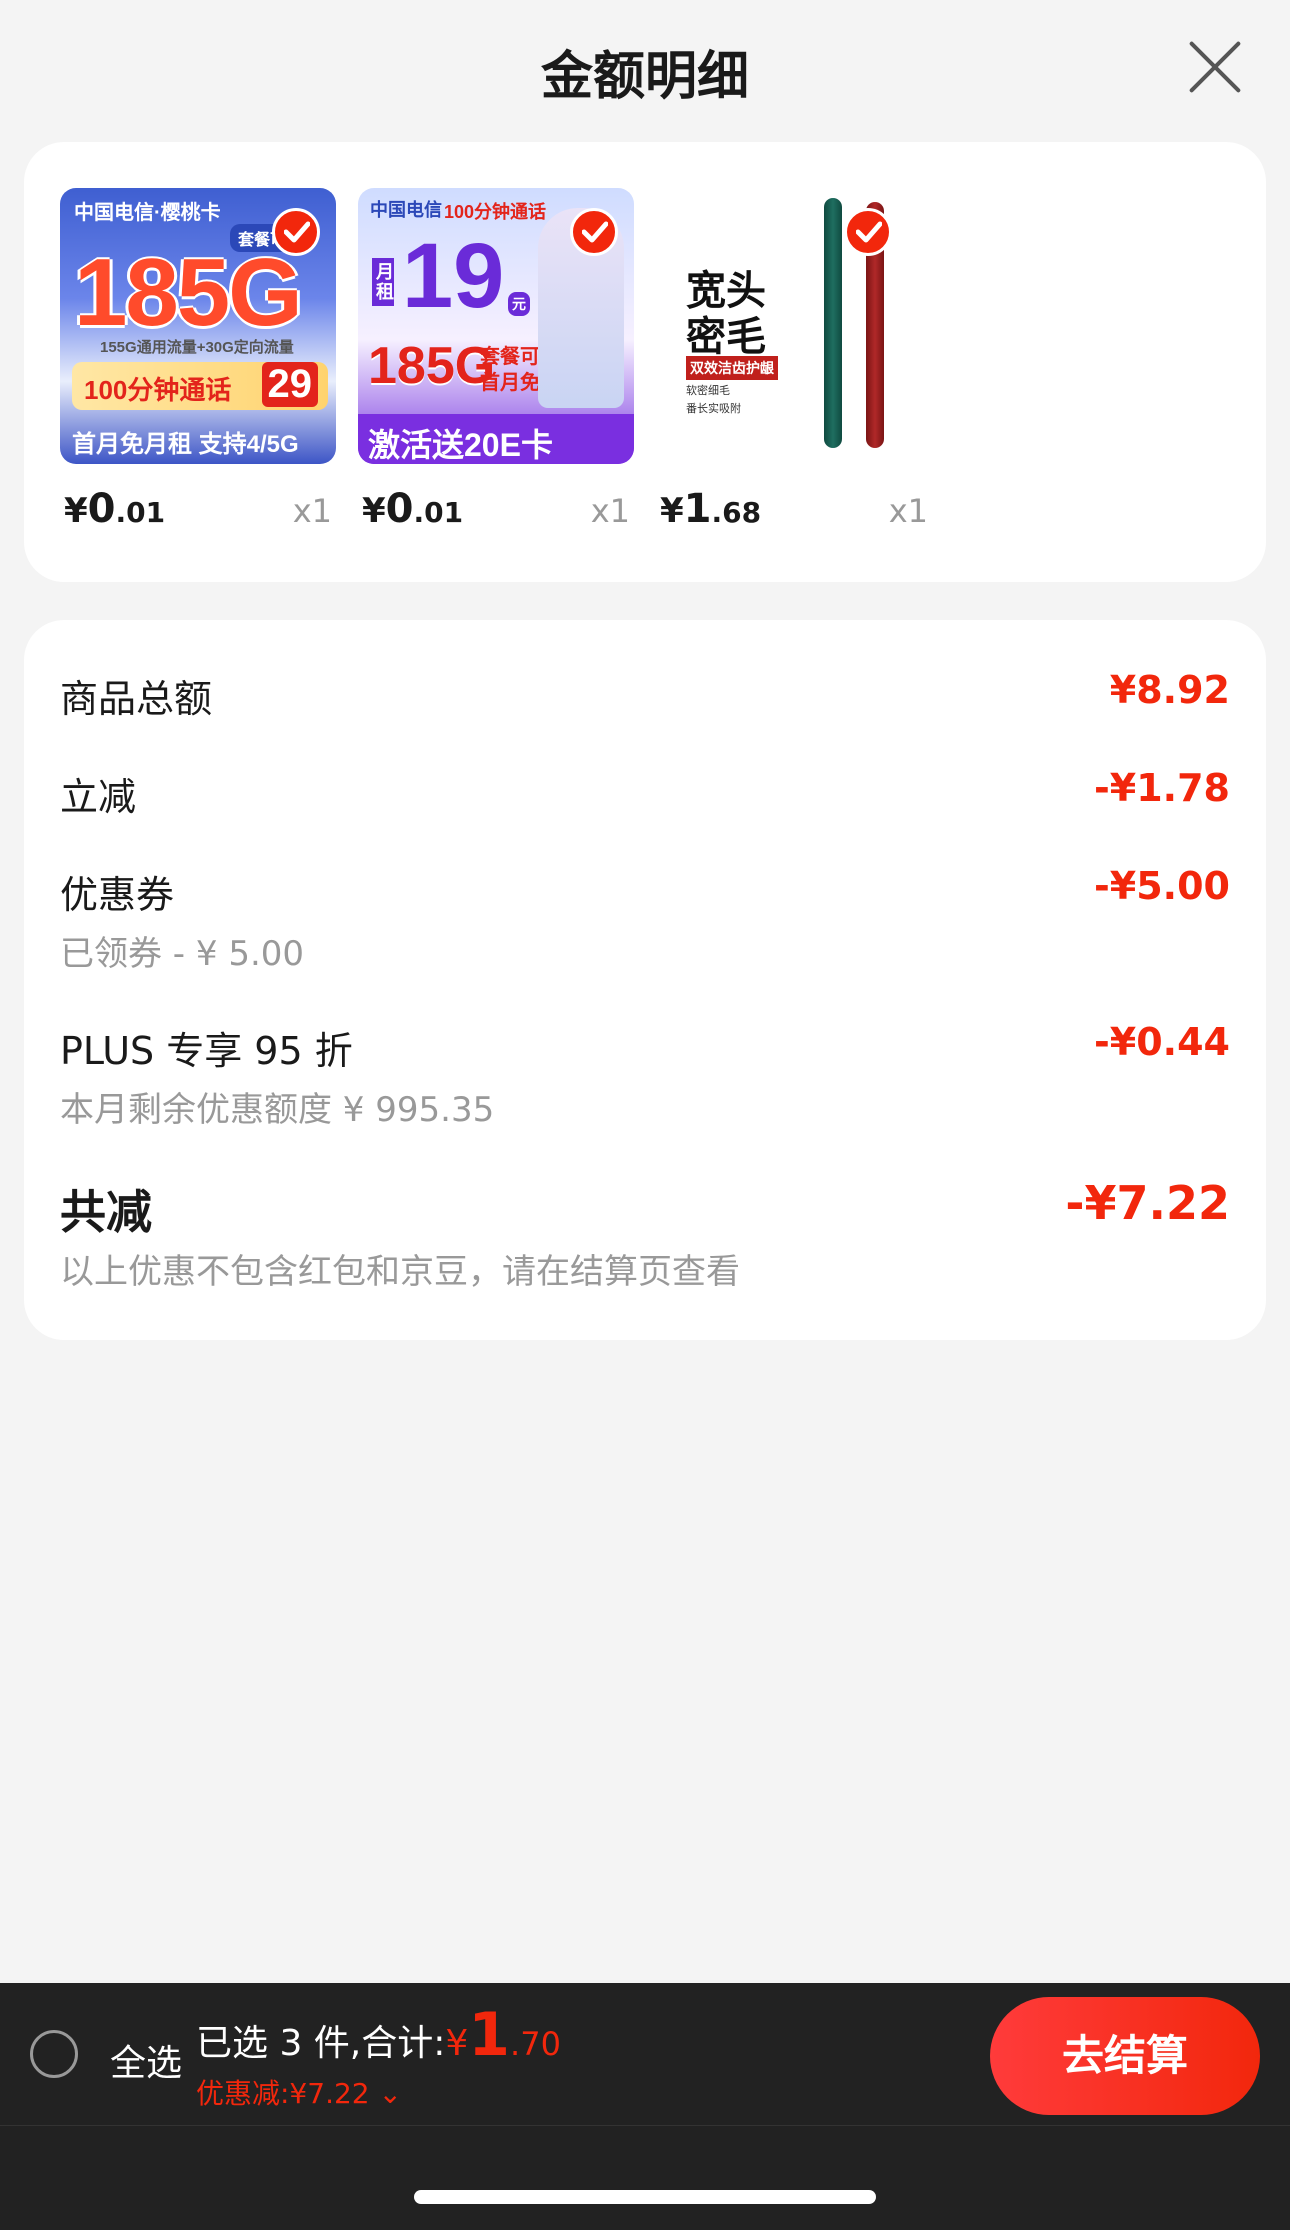 The image size is (1290, 2230). Describe the element at coordinates (495, 212) in the screenshot. I see `thumb-tag: 100分钟通话` at that location.